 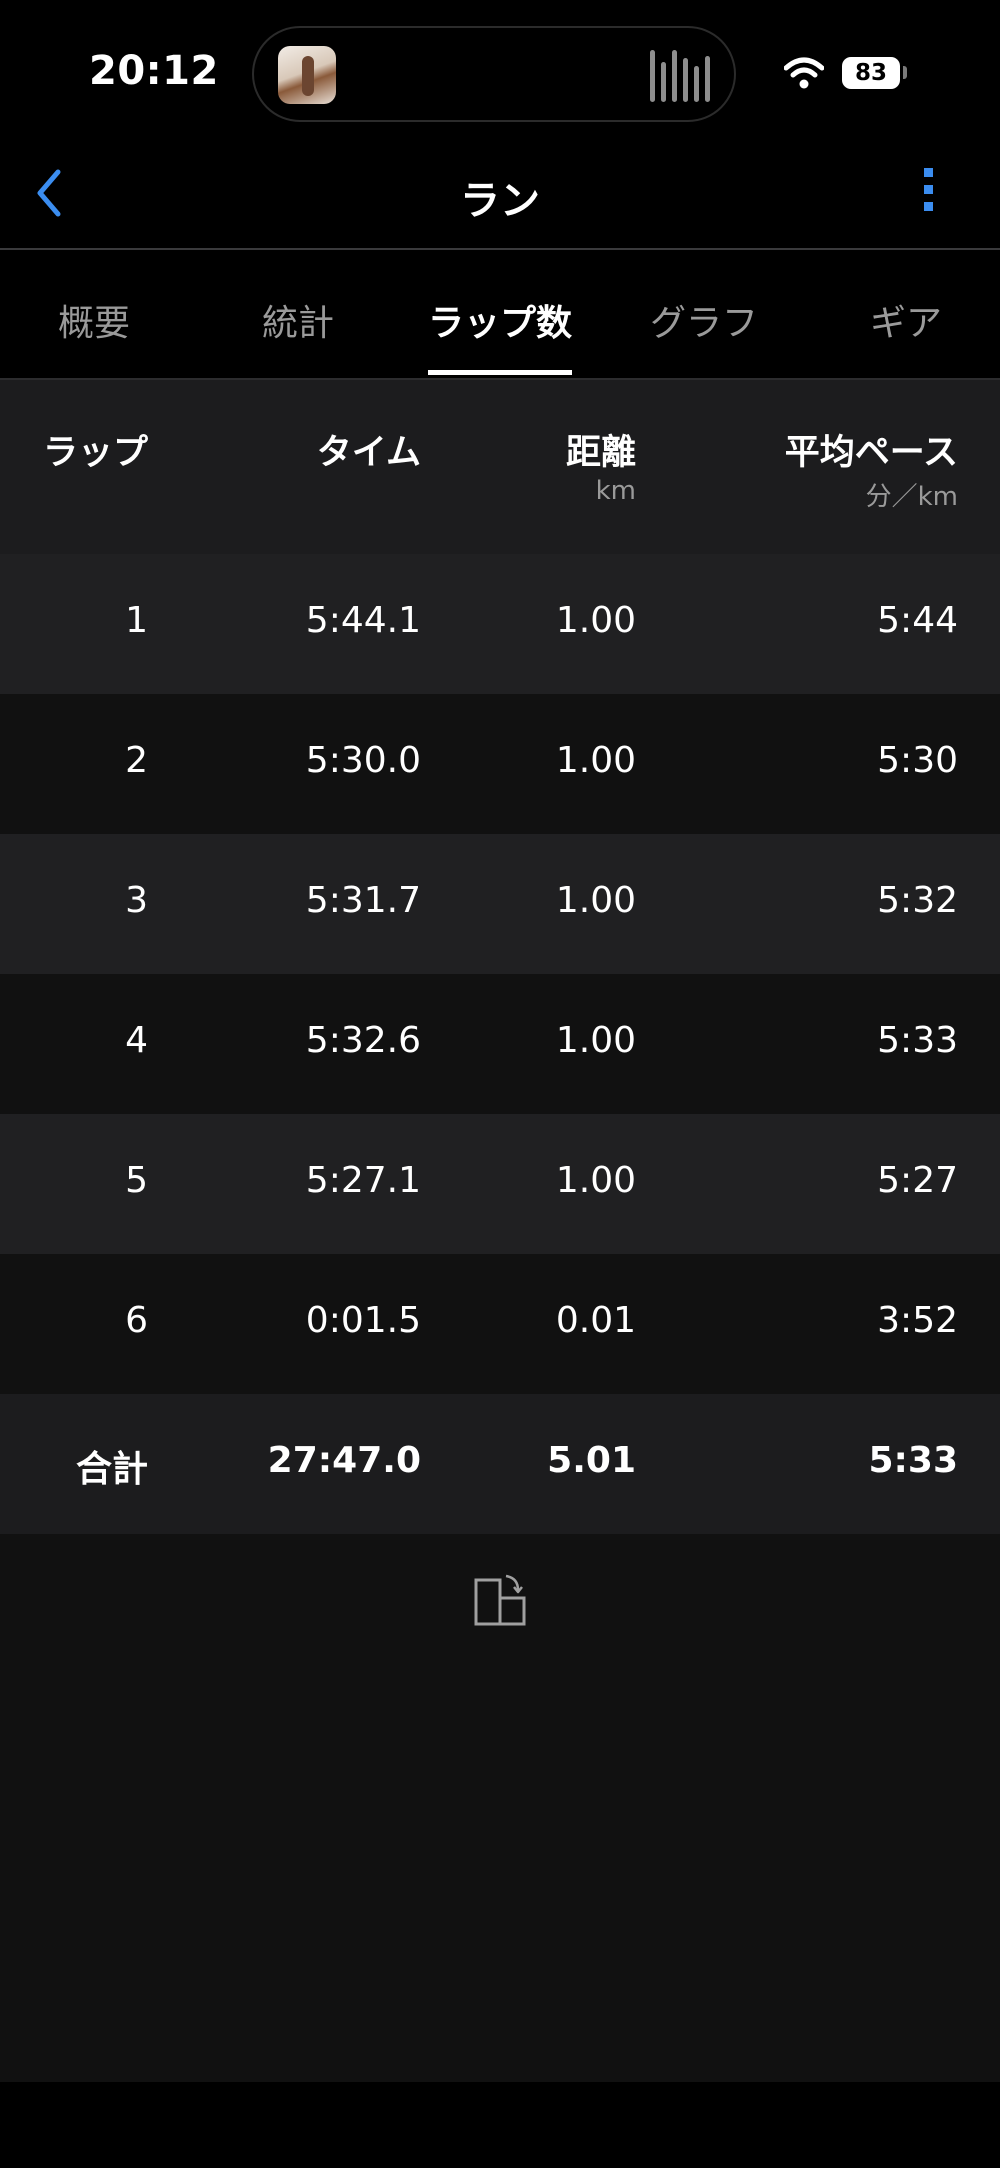 I want to click on page-title: ラン, so click(x=500, y=201).